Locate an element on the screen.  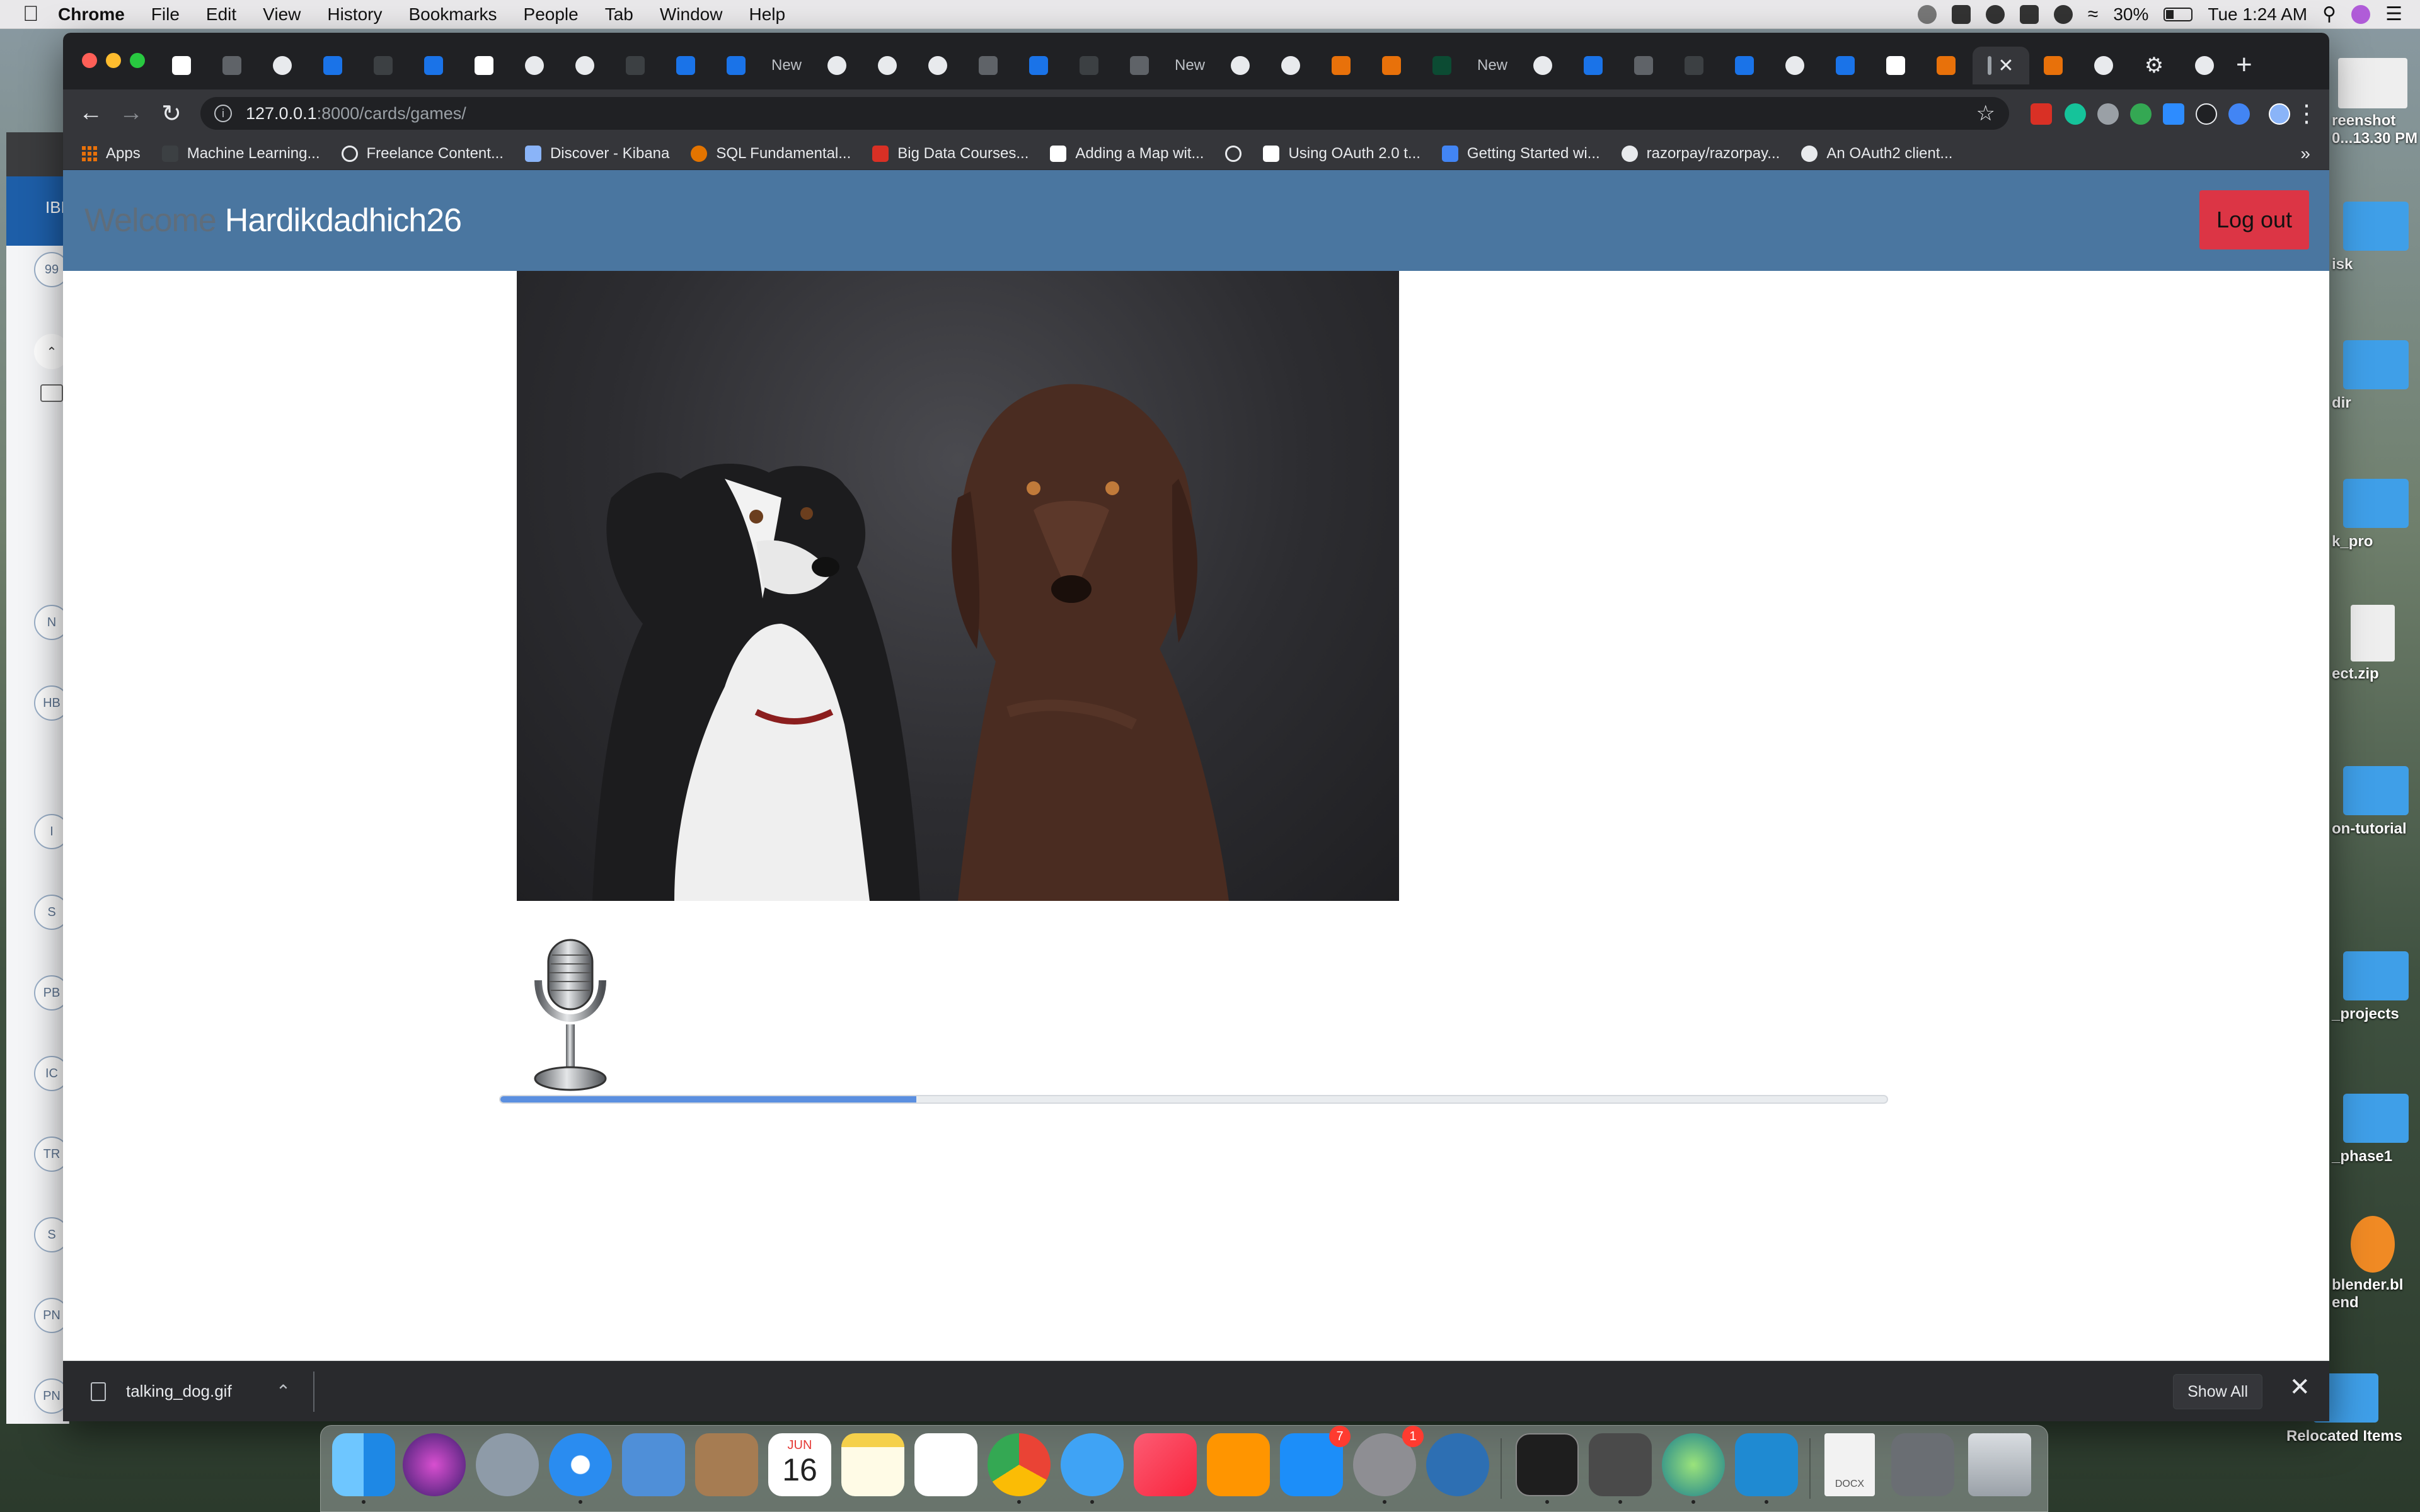
info-icon: i is located at coordinates (223, 113).